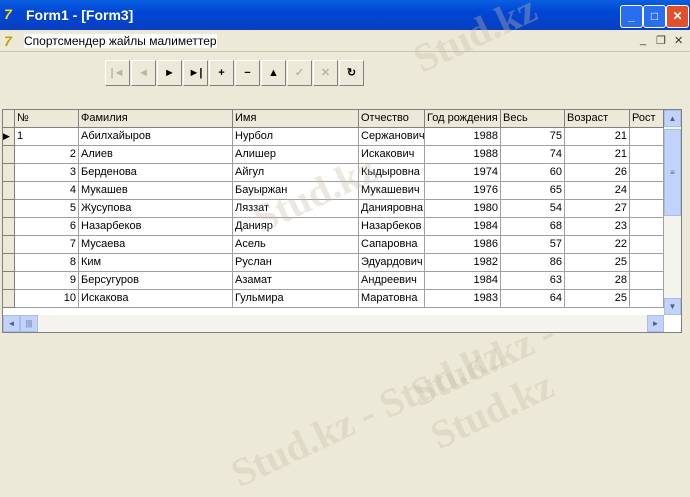  What do you see at coordinates (533, 299) in the screenshot?
I see `table-cell: 64` at bounding box center [533, 299].